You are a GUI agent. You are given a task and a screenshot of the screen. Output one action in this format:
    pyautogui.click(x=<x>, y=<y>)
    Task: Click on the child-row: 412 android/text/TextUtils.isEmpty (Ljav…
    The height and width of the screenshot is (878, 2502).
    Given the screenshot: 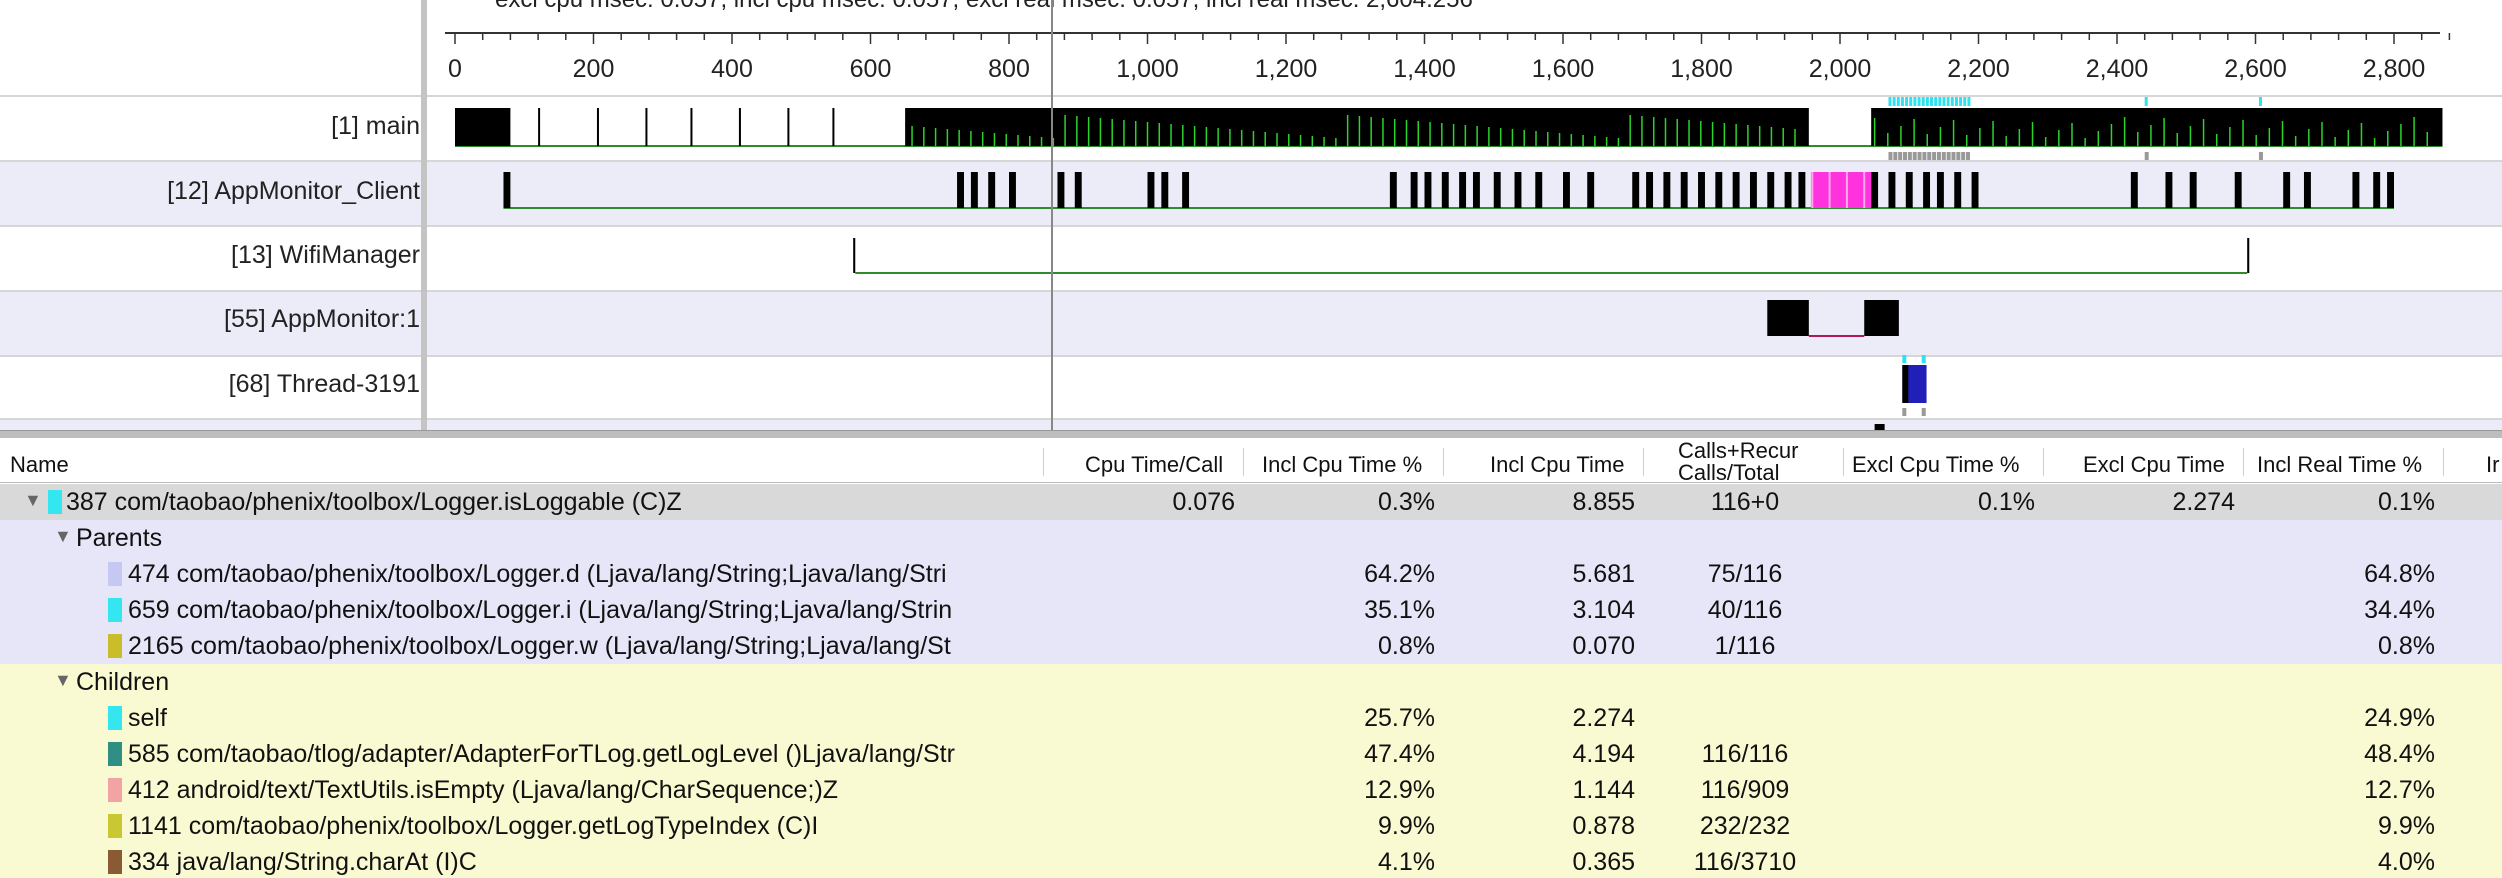 What is the action you would take?
    pyautogui.click(x=1251, y=790)
    